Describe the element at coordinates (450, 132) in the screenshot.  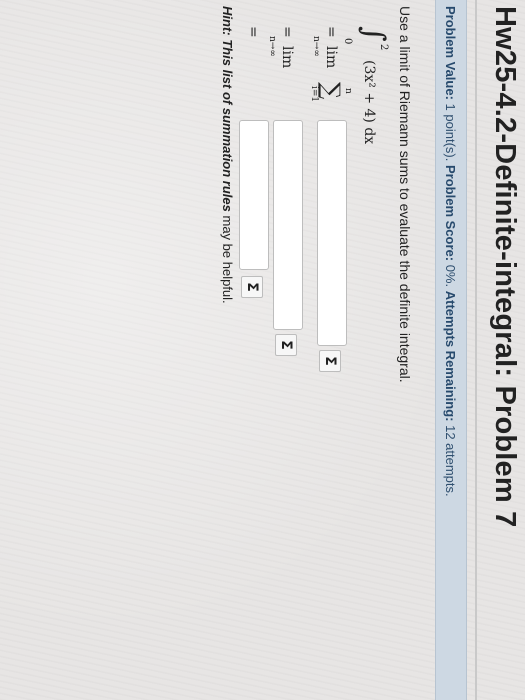
I see `problem-value: 1 point(s).` at that location.